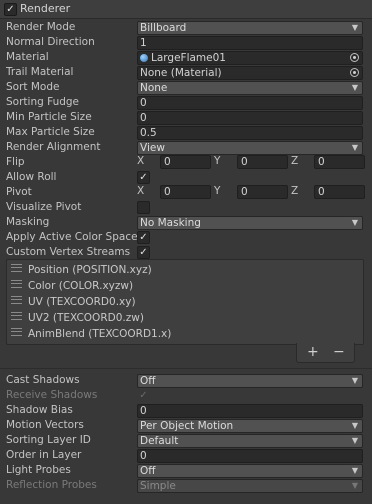 The width and height of the screenshot is (372, 504). I want to click on pivot-label: Pivot, so click(19, 192).